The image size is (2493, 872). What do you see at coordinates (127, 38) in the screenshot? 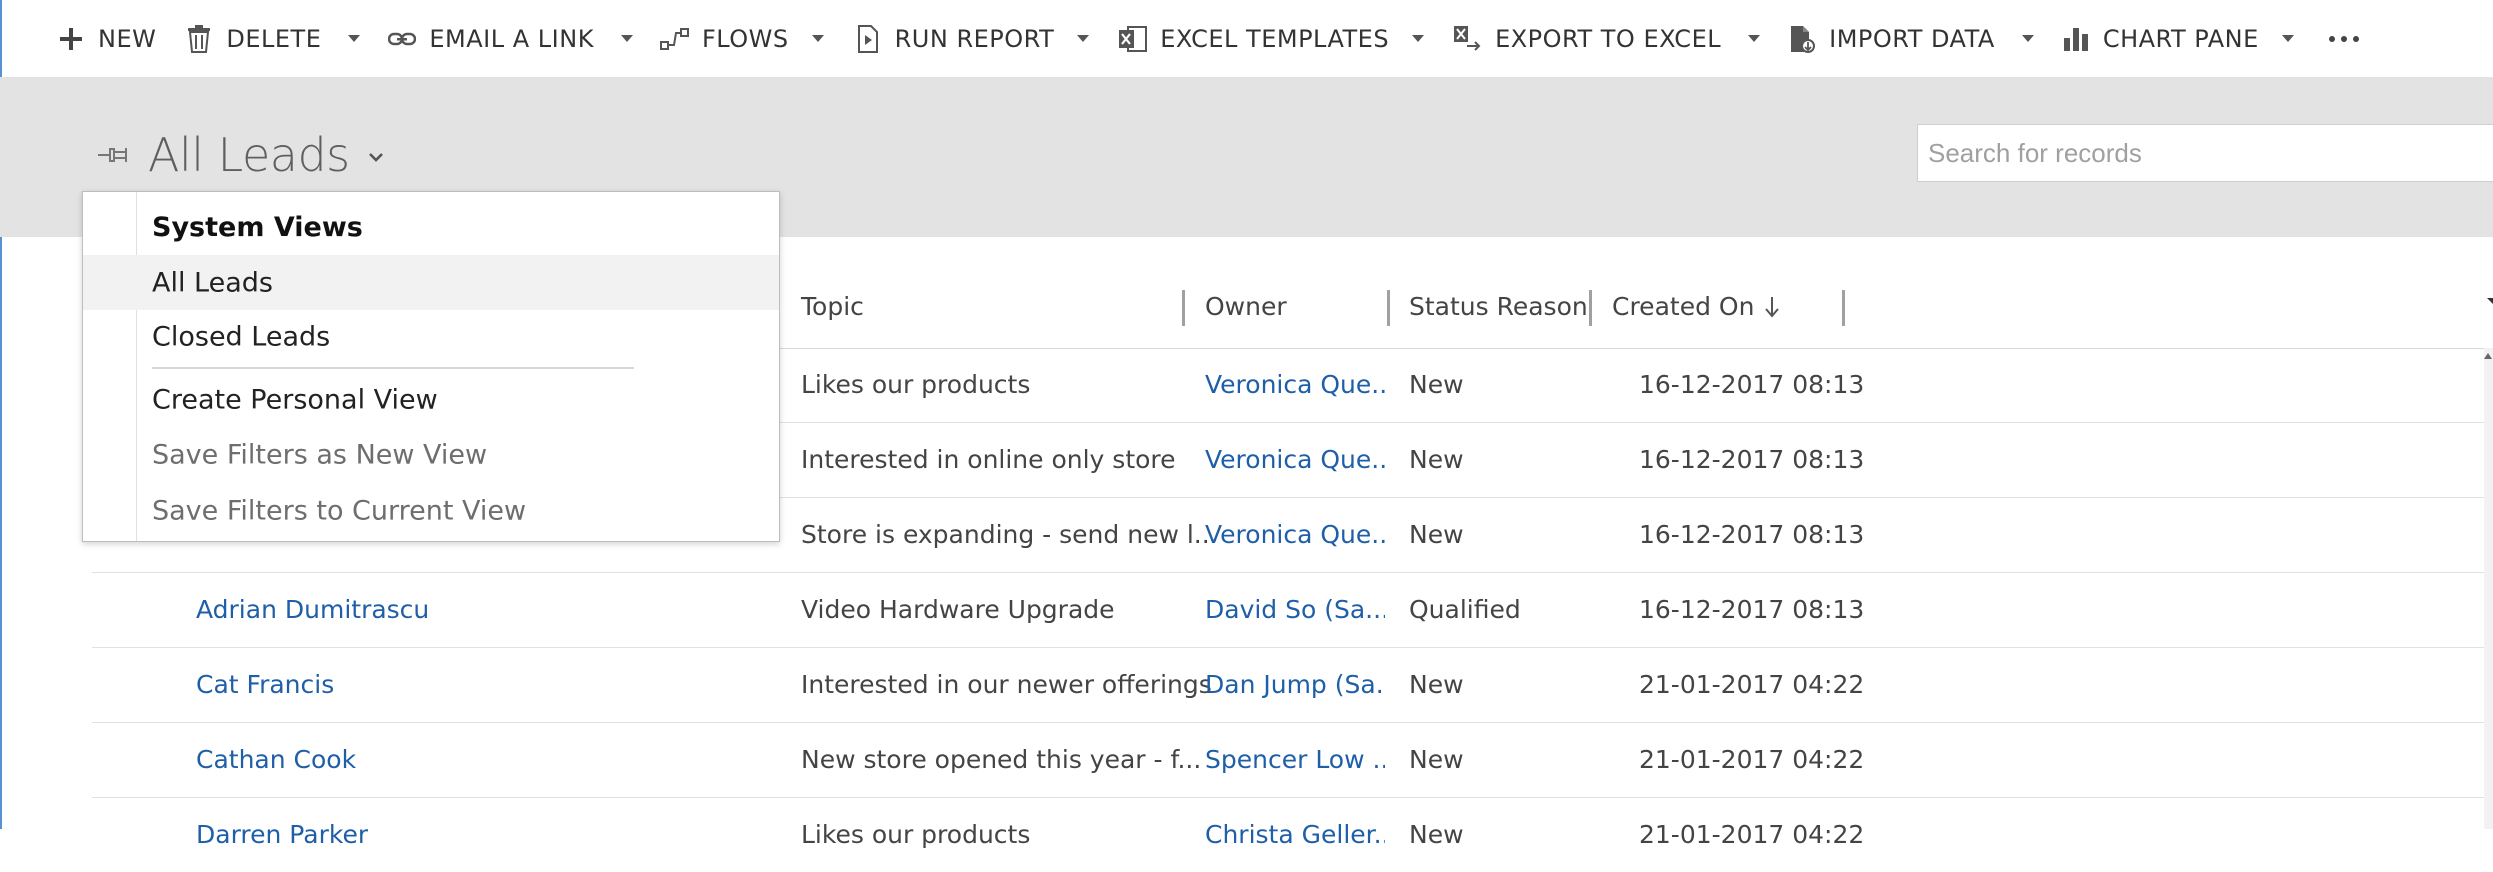
I see `new-label: NEW` at bounding box center [127, 38].